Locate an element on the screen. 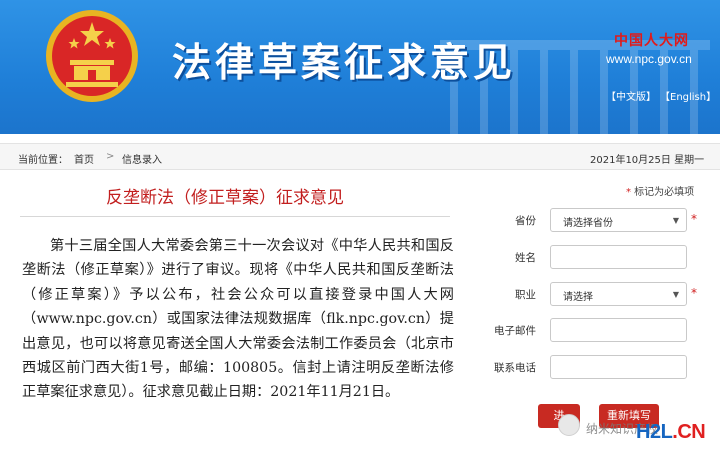  watermark-logo: H2L.CN is located at coordinates (671, 432).